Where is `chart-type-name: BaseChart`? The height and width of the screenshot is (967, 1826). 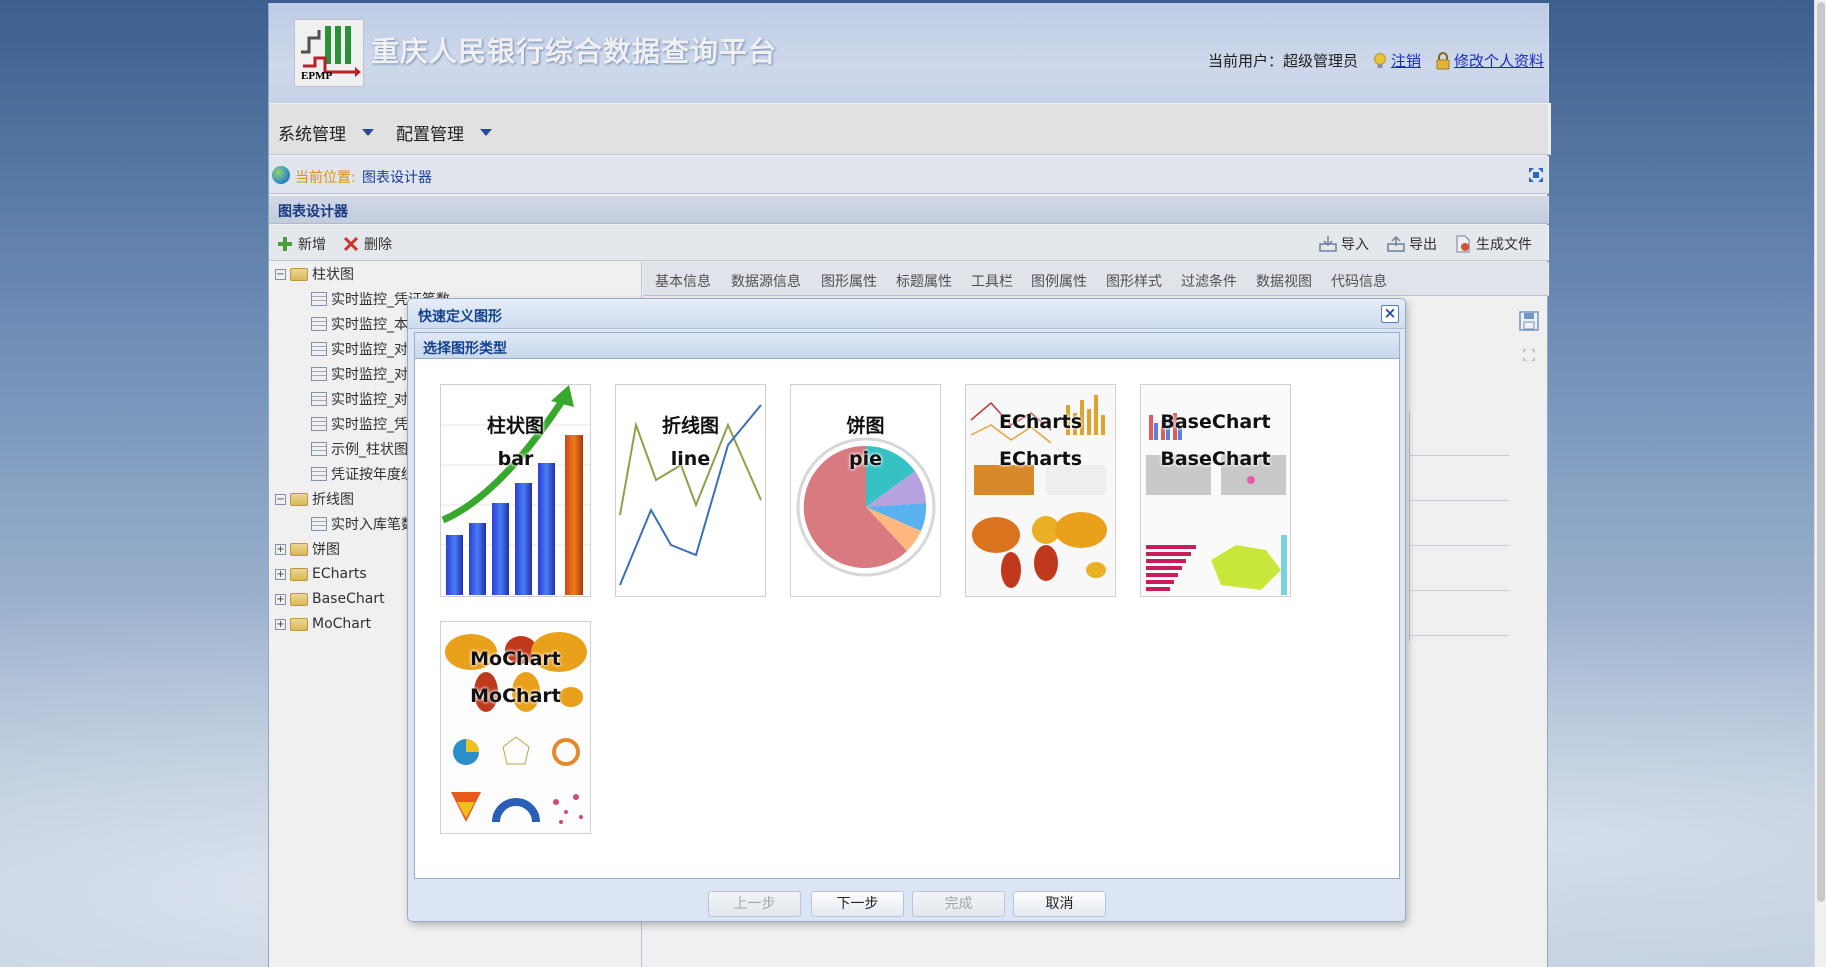
chart-type-name: BaseChart is located at coordinates (1215, 422).